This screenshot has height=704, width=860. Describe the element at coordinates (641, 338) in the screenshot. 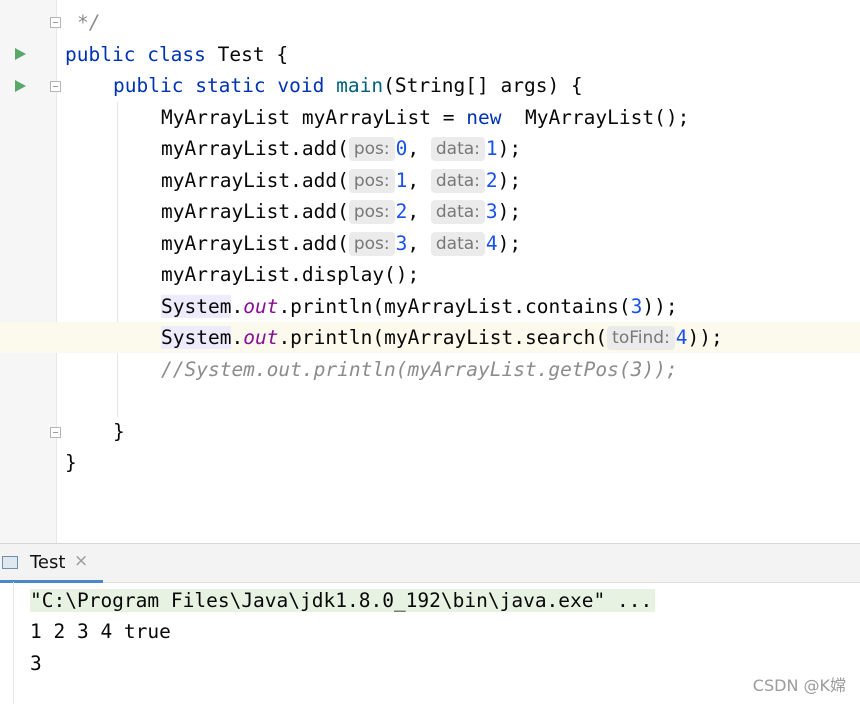

I see `param-hint: toFind:` at that location.